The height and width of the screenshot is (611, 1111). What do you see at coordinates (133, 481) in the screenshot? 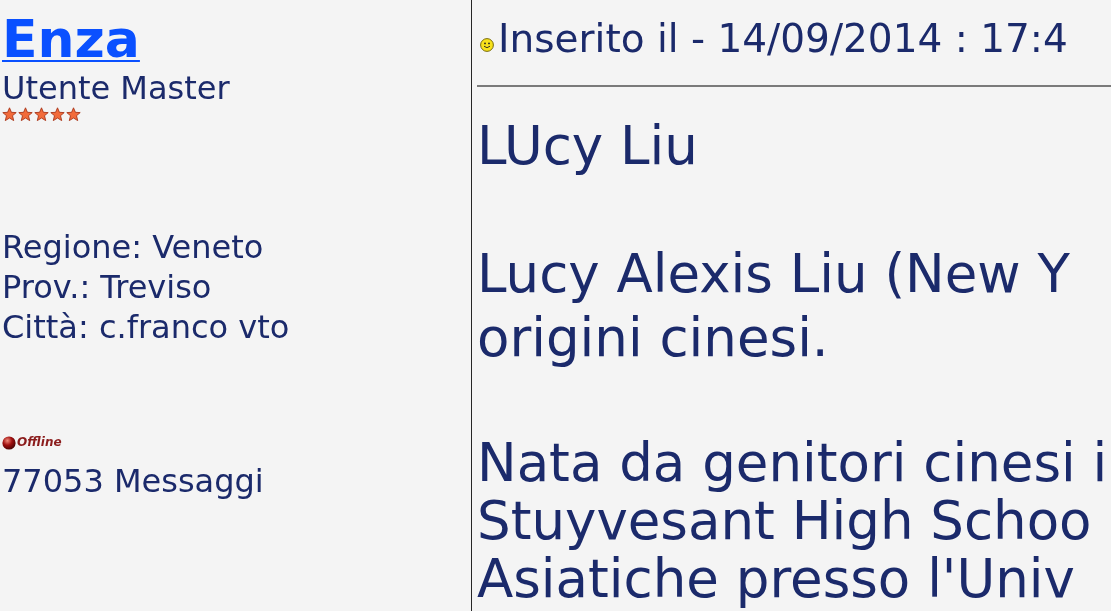
I see `post-count: 77053 Messaggi` at bounding box center [133, 481].